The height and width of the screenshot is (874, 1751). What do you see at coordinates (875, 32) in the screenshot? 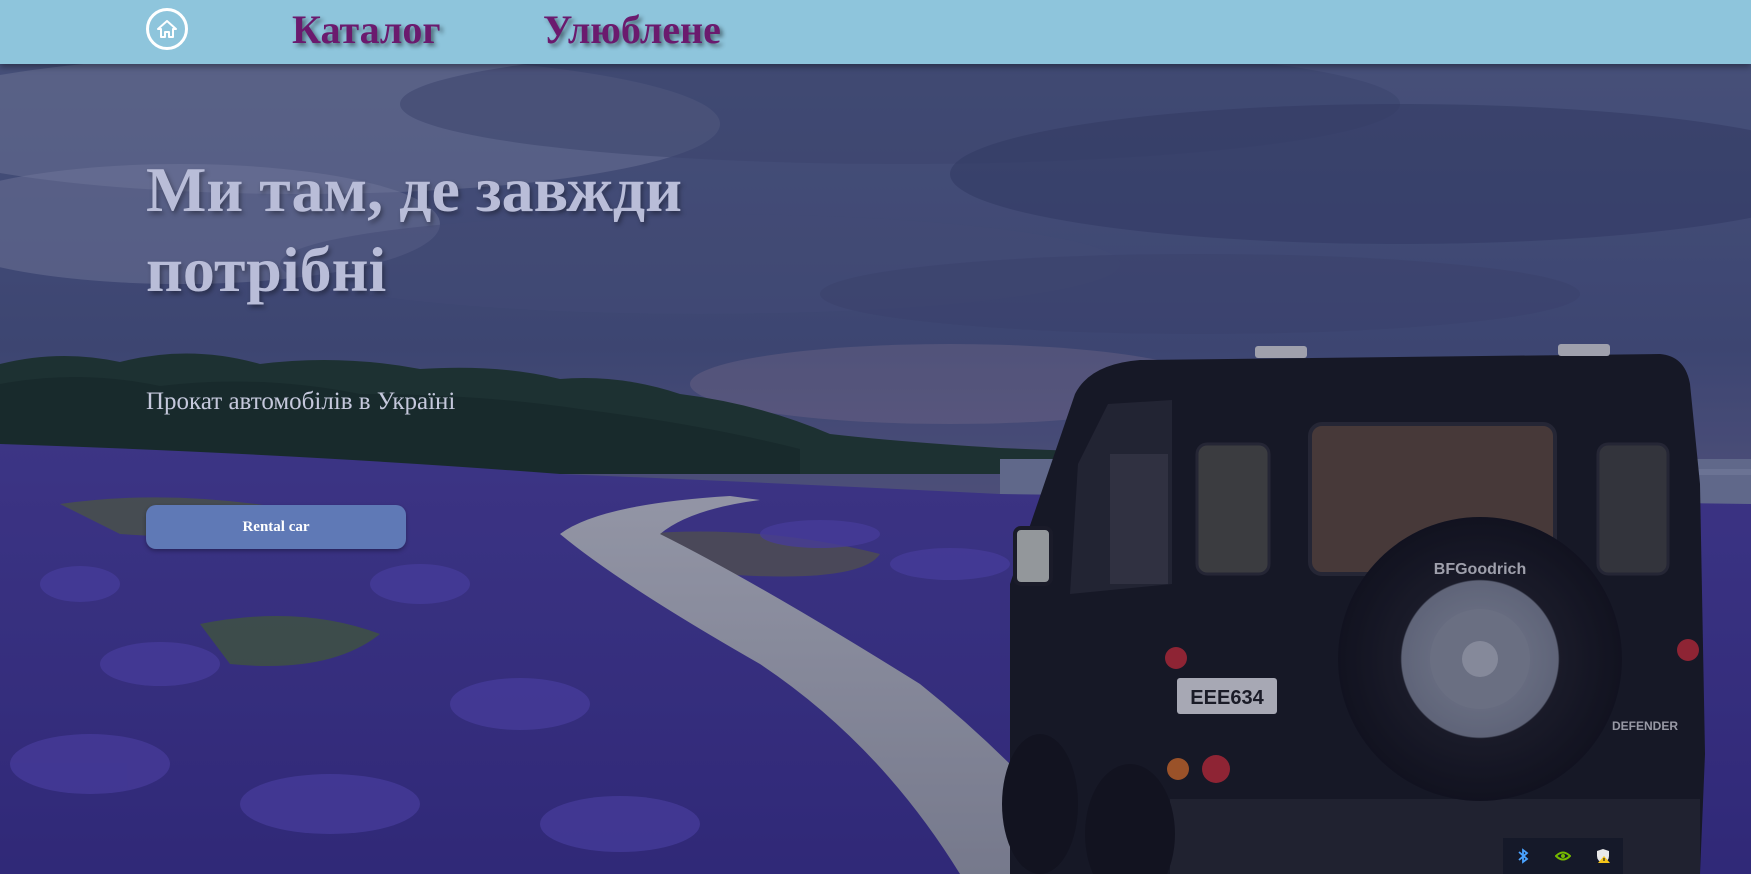
I see `top-navbar: Каталог Улюблене` at bounding box center [875, 32].